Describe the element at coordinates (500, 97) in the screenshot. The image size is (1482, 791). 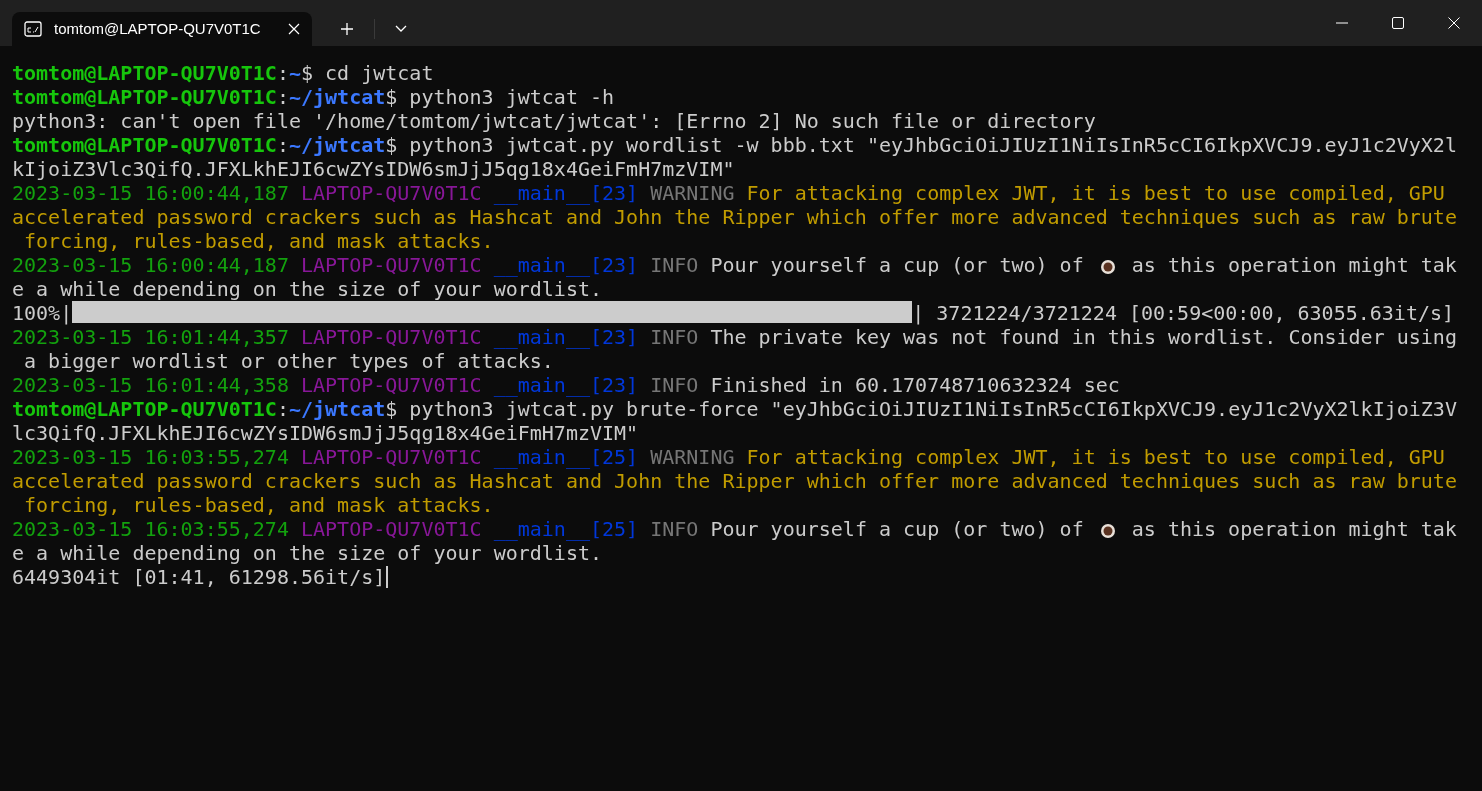
I see `terminal-text: $ python3 jwtcat -h` at that location.